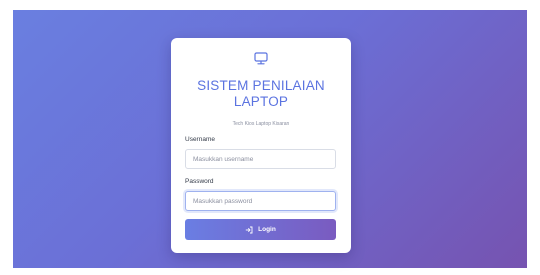  I want to click on monitor-icon, so click(261, 58).